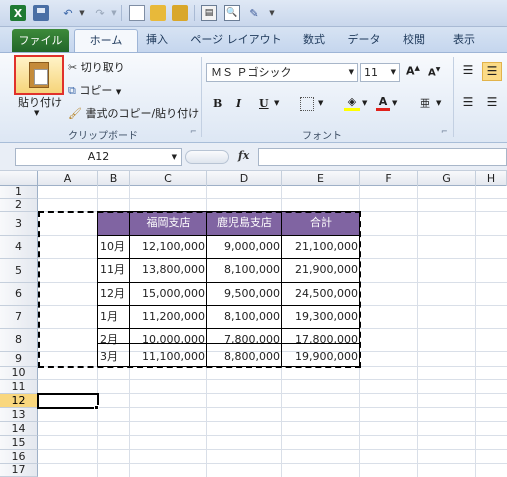  Describe the element at coordinates (19, 443) in the screenshot. I see `row-header-15: 15` at that location.